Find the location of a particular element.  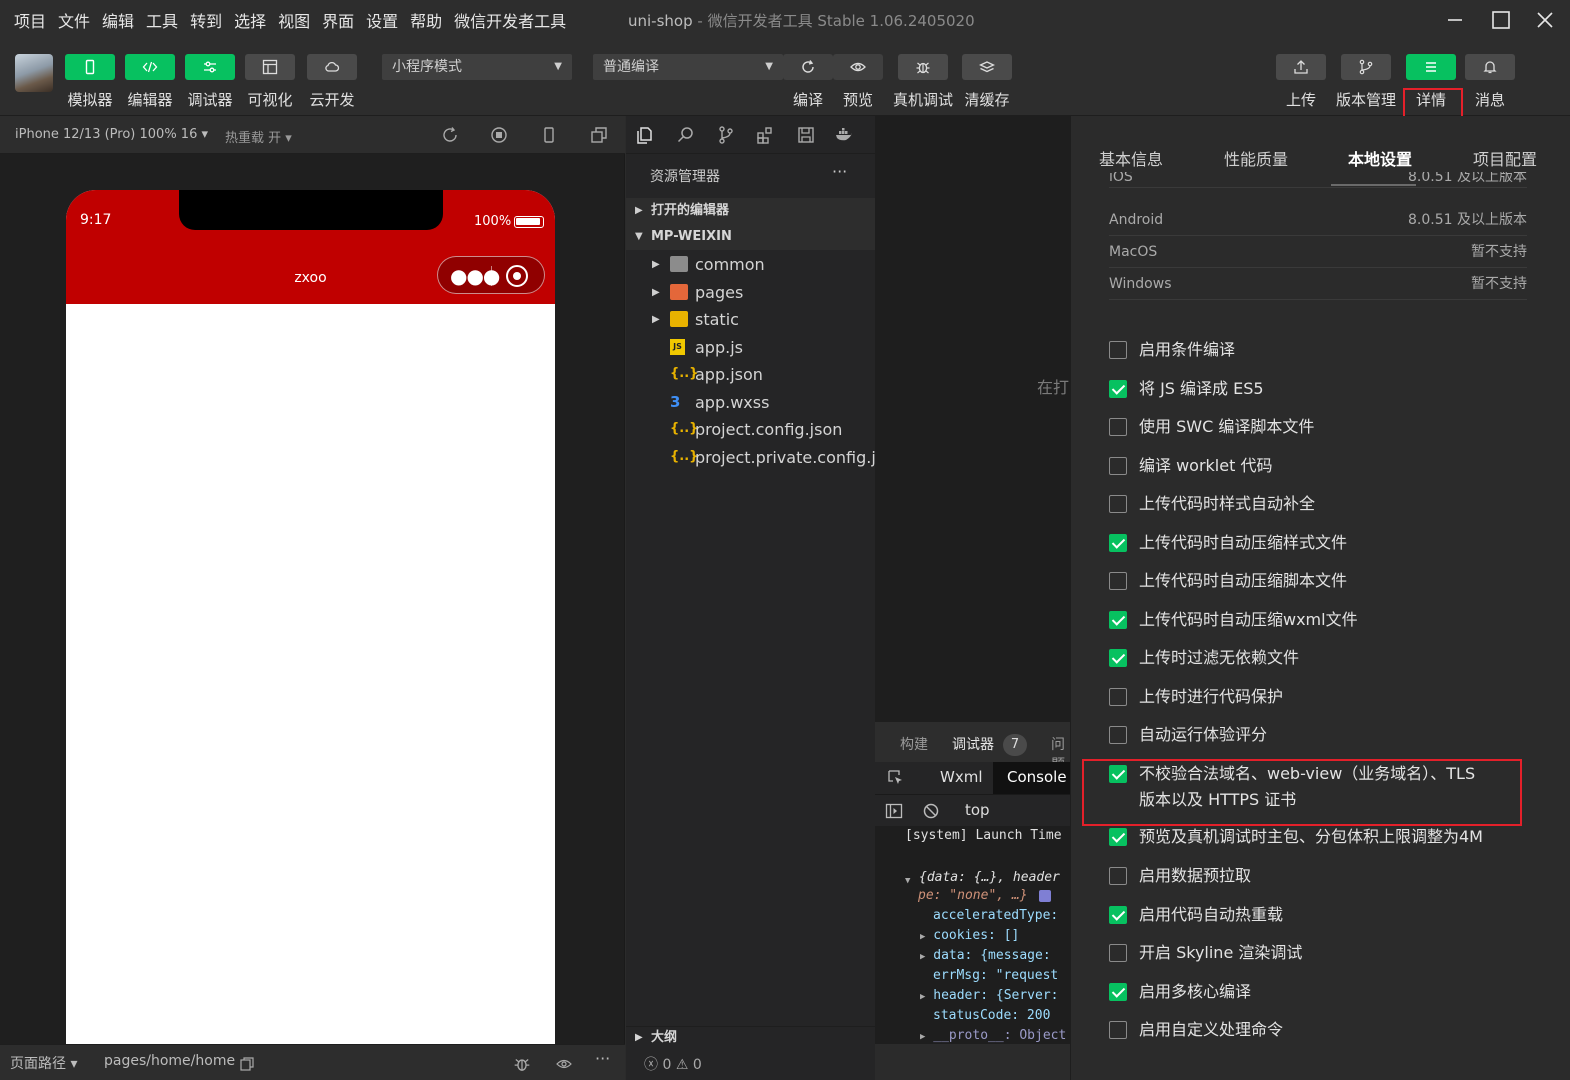

close-target-icon is located at coordinates (517, 276).